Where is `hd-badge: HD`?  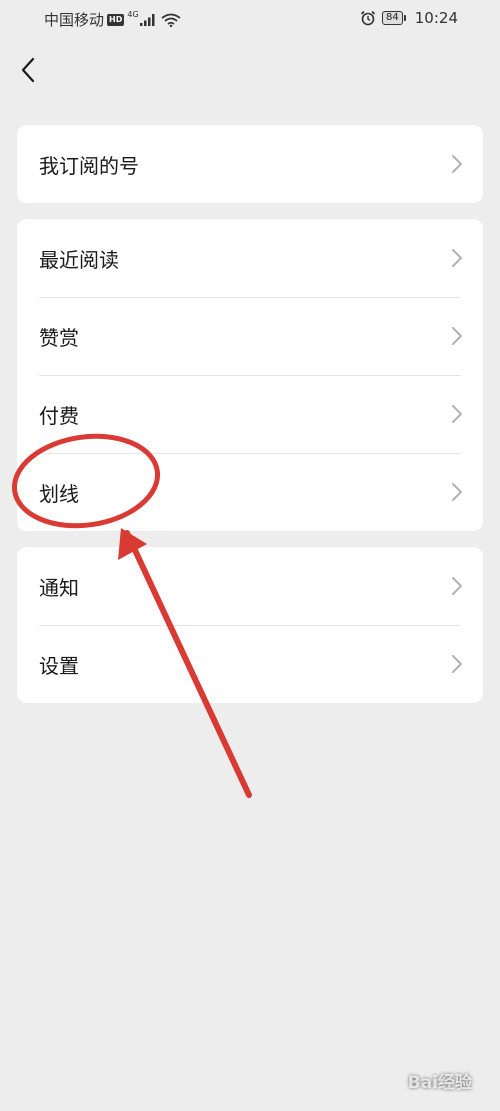 hd-badge: HD is located at coordinates (116, 19).